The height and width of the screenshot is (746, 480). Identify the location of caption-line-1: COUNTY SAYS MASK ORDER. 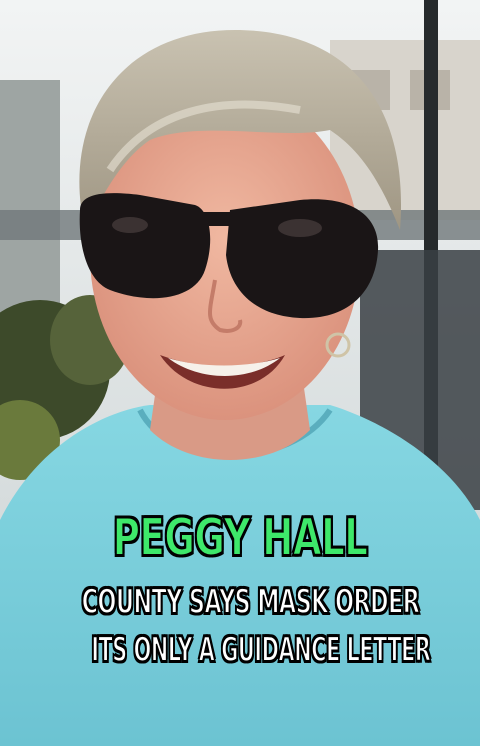
(251, 602).